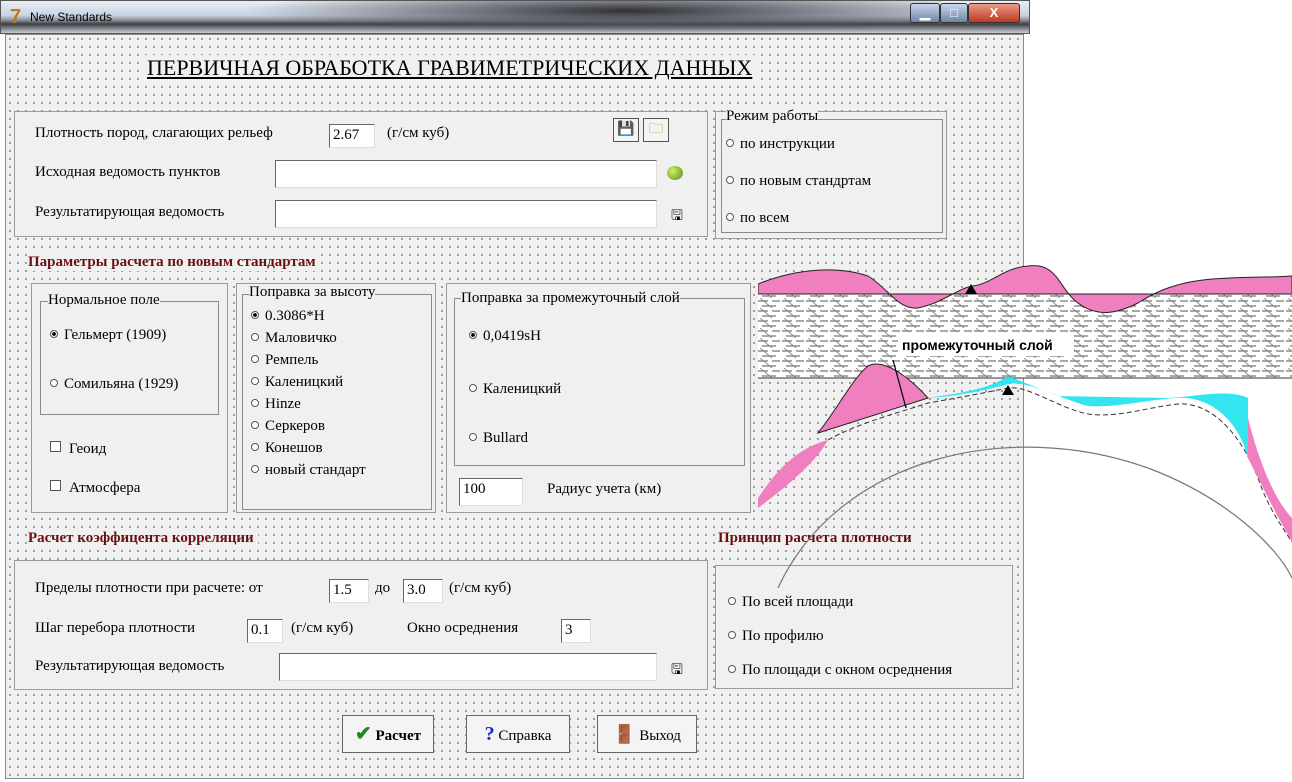 The image size is (1292, 782). Describe the element at coordinates (468, 667) in the screenshot. I see `corr-result-input` at that location.